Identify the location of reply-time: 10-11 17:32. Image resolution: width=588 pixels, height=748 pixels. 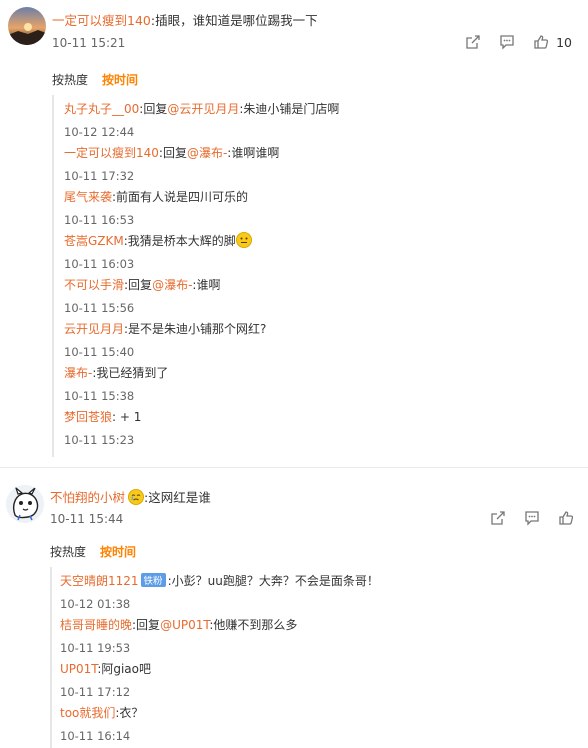
(99, 176).